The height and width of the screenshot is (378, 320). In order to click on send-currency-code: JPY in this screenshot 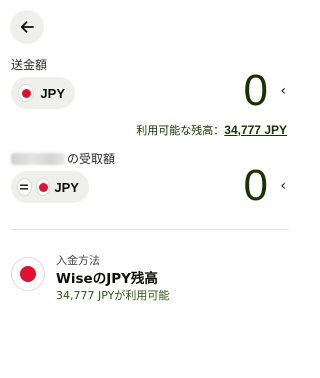, I will do `click(52, 93)`.